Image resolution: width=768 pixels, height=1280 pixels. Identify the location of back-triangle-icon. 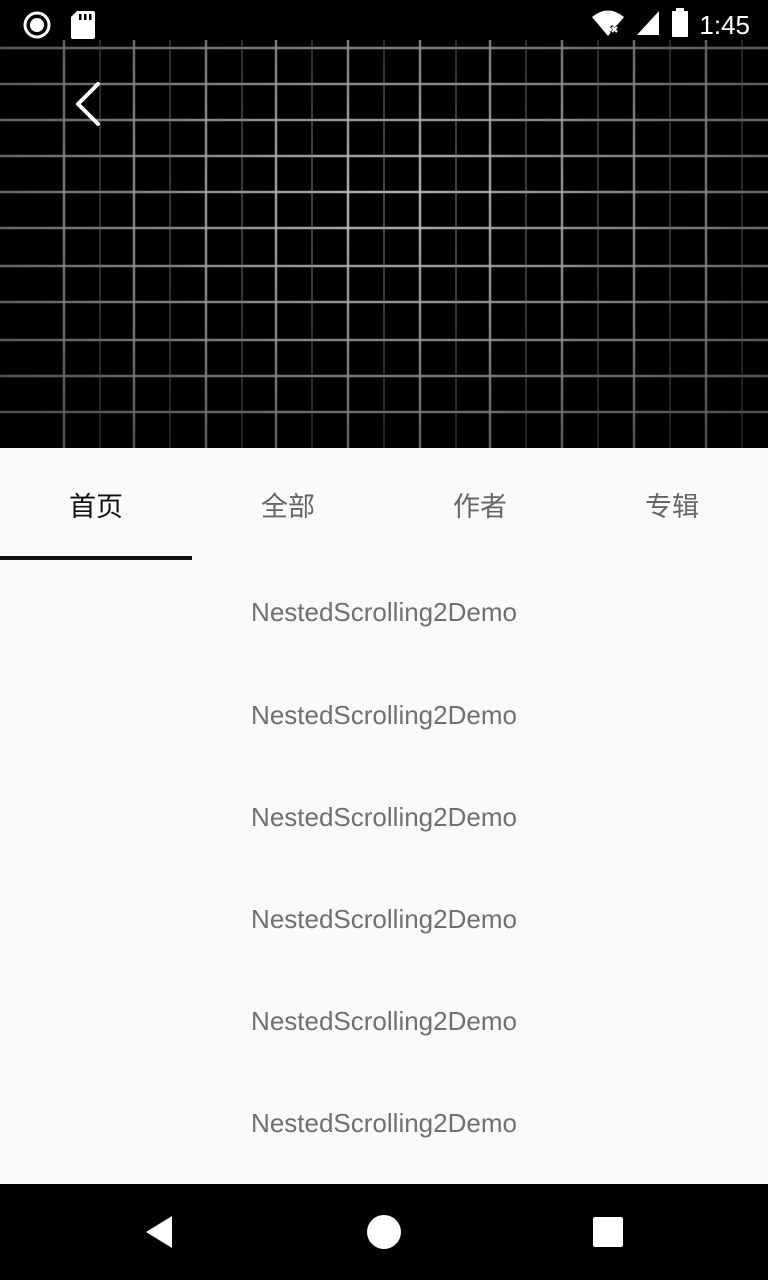
(159, 1232).